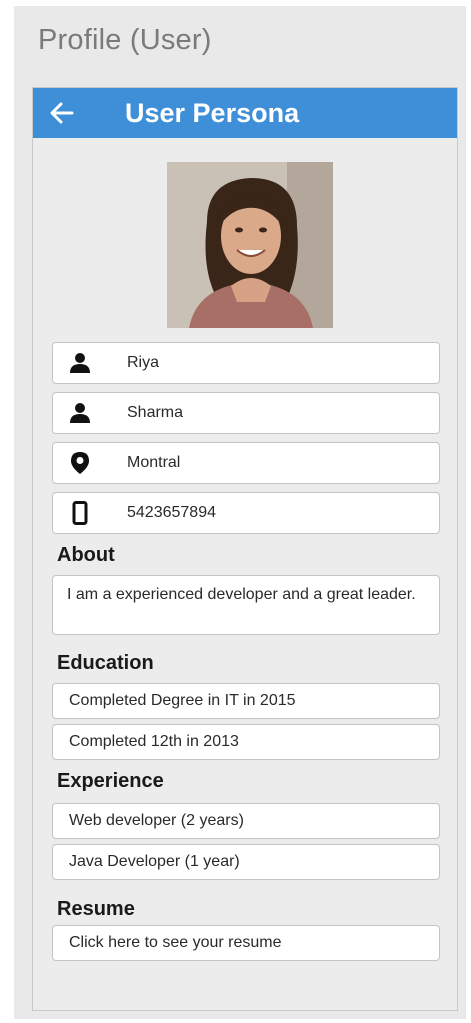 The width and height of the screenshot is (471, 1023). I want to click on last-name-value: Sharma, so click(155, 412).